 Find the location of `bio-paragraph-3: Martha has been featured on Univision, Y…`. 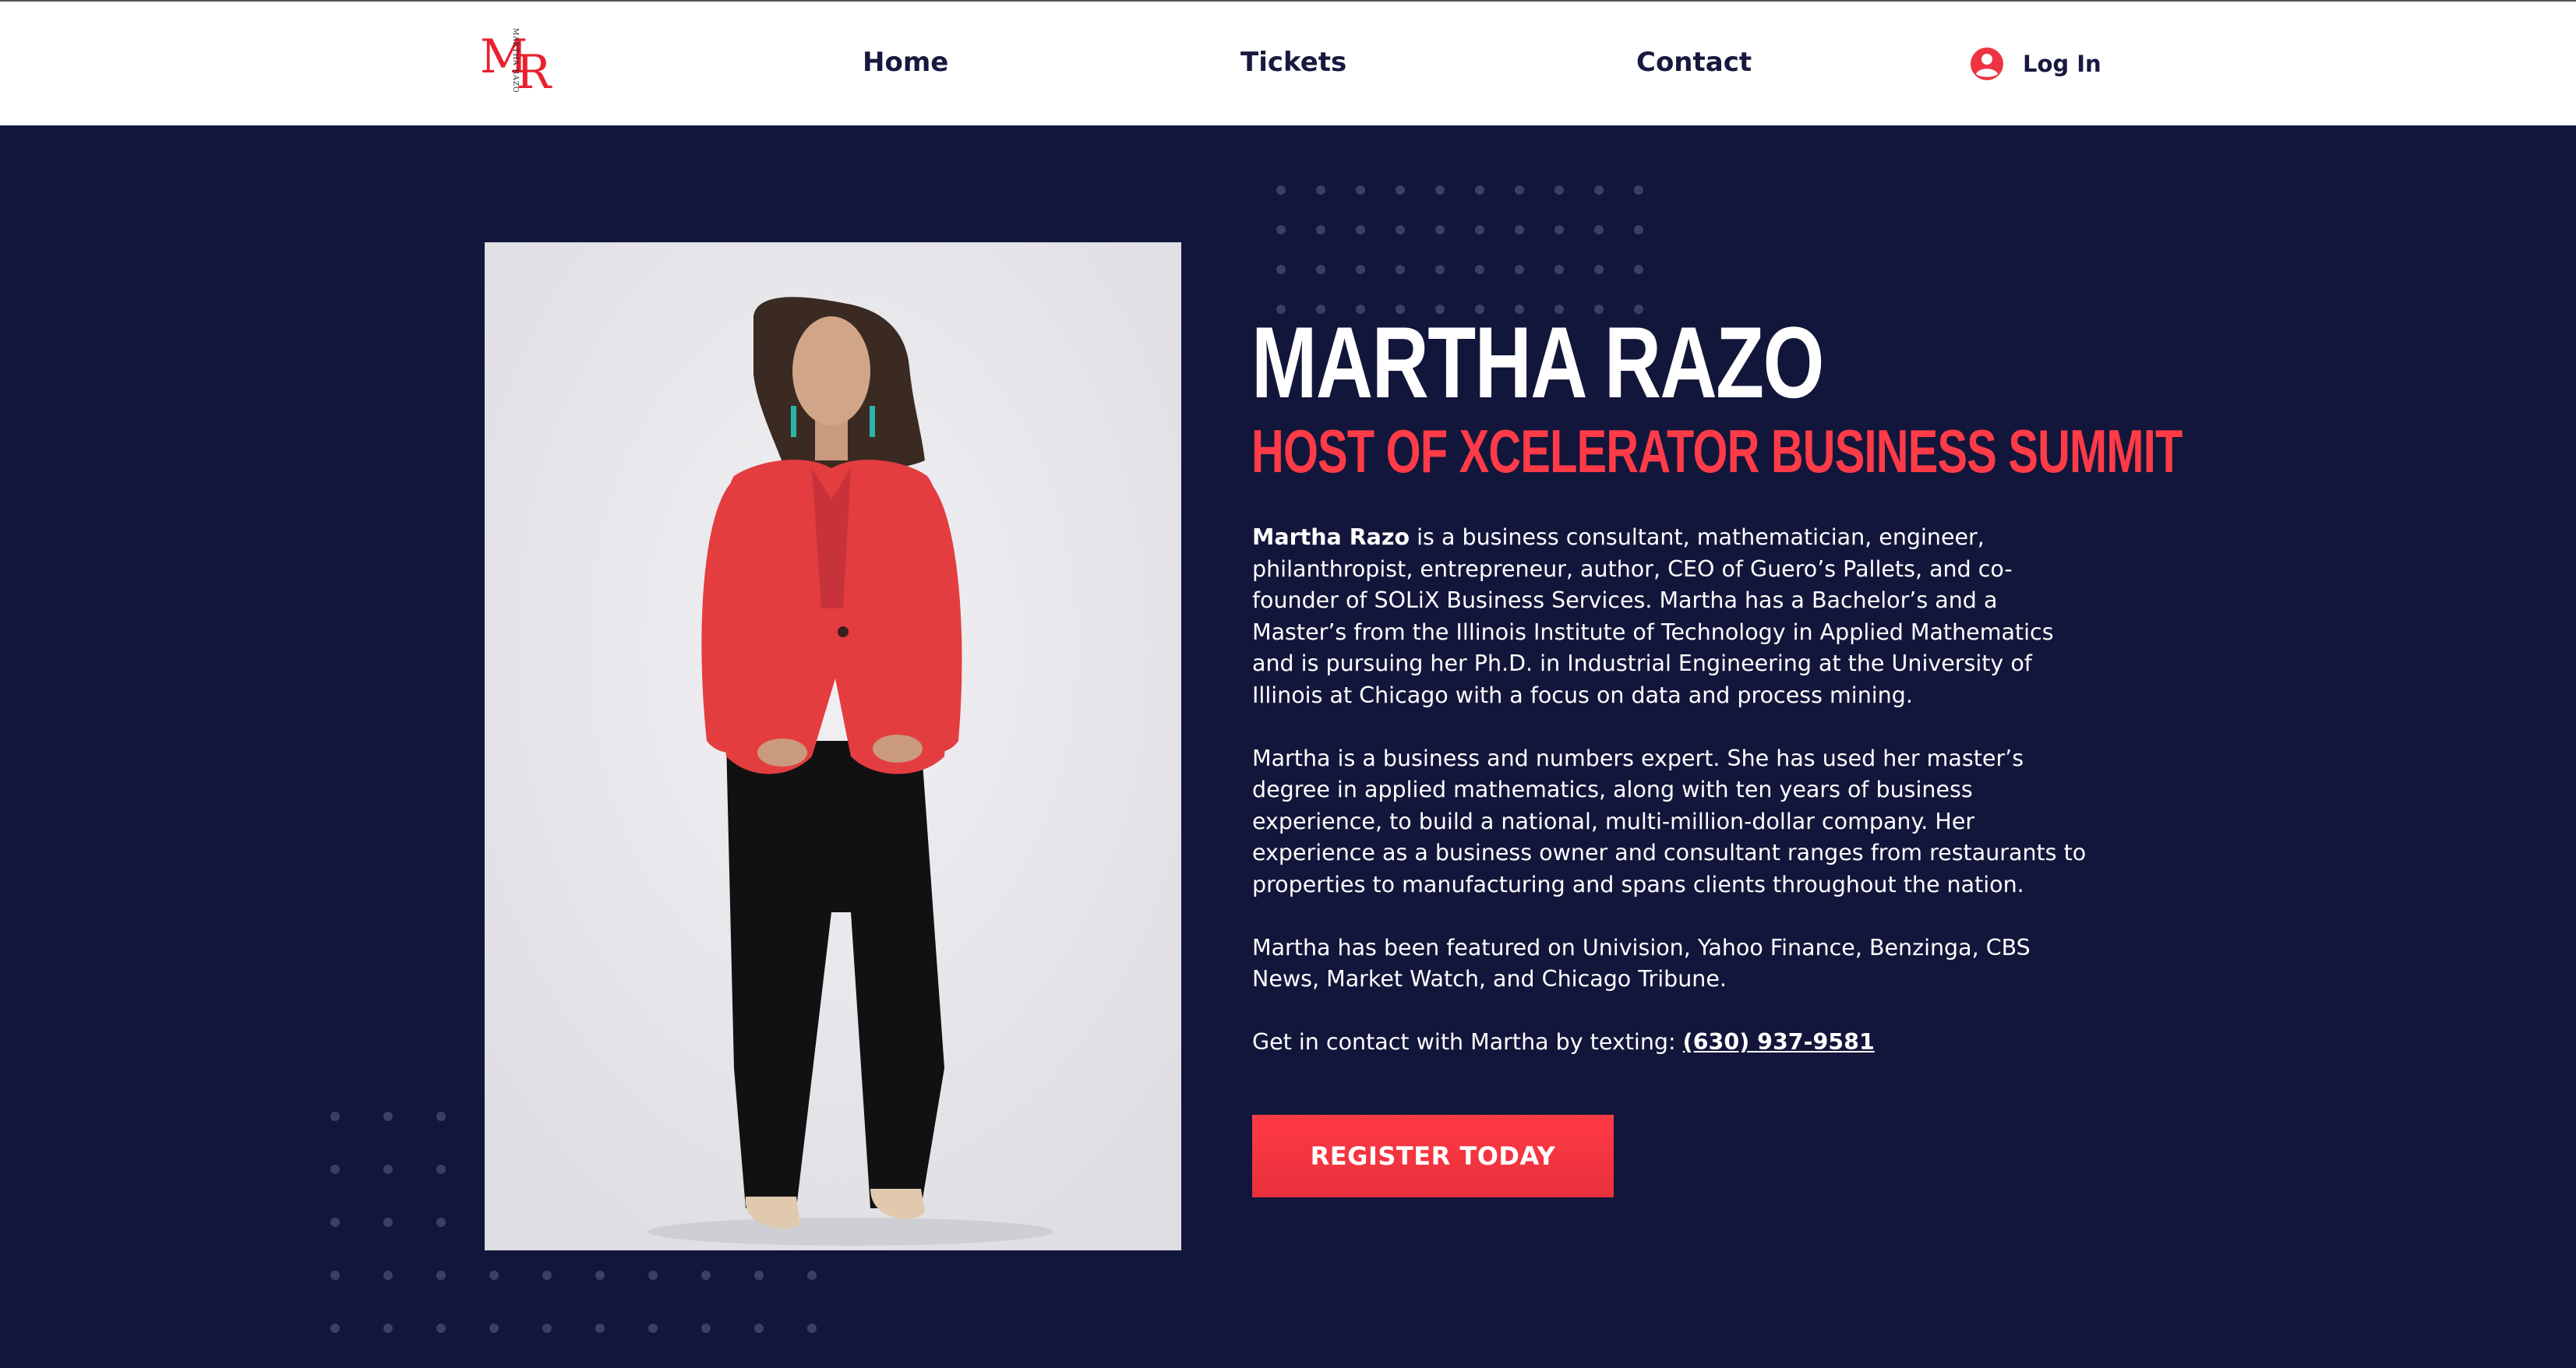

bio-paragraph-3: Martha has been featured on Univision, Y… is located at coordinates (1641, 964).